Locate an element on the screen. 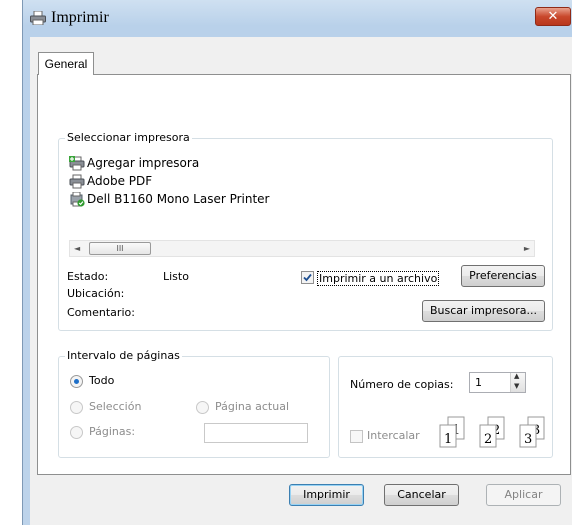 This screenshot has width=572, height=525. spin-up-icon: ▲ is located at coordinates (516, 376).